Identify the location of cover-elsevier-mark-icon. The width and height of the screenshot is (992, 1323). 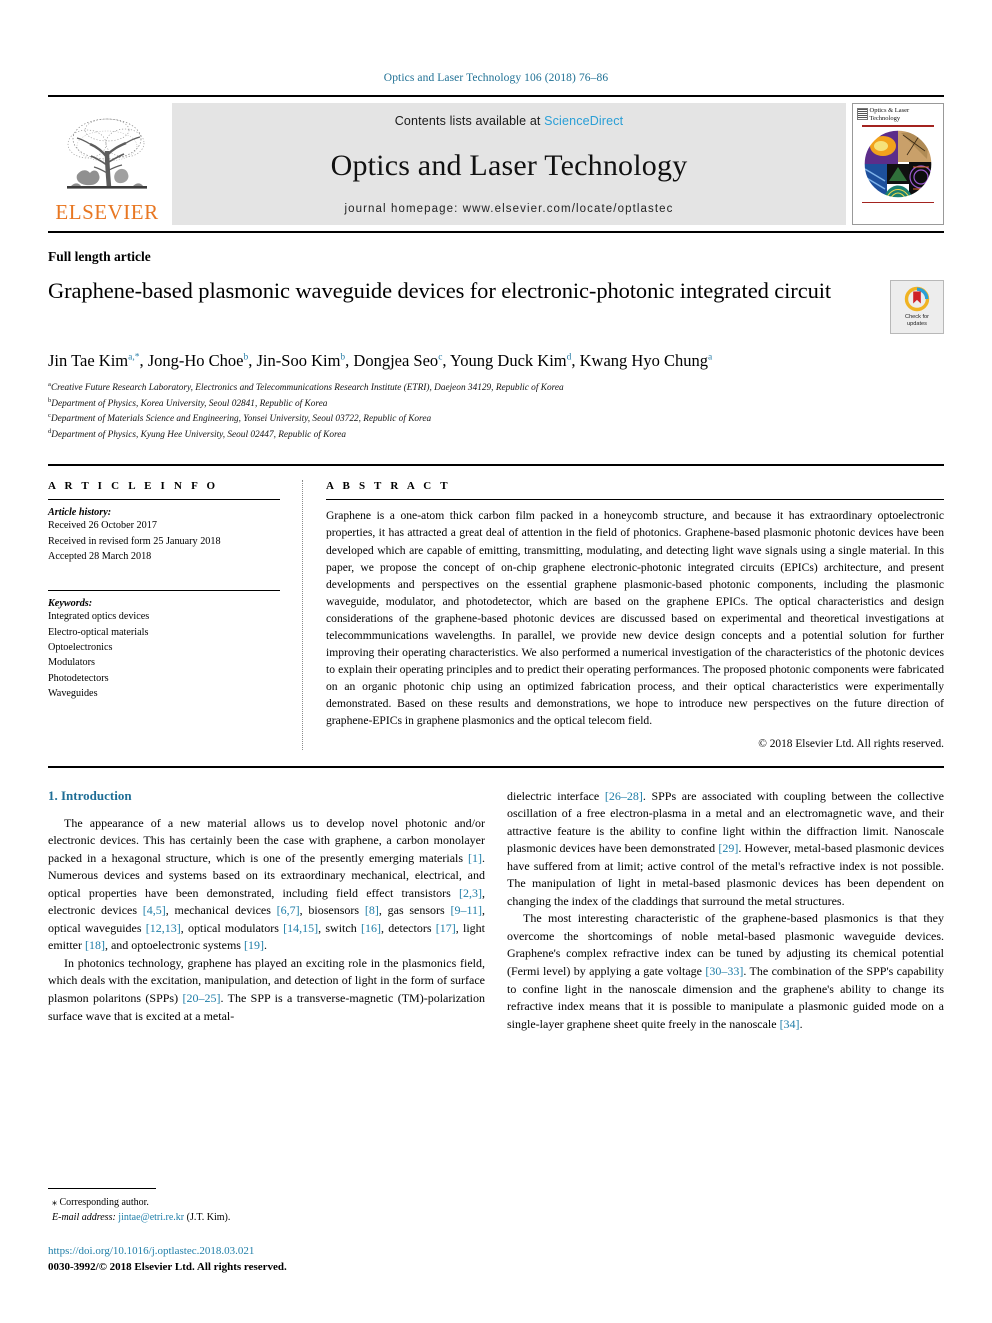
(862, 114).